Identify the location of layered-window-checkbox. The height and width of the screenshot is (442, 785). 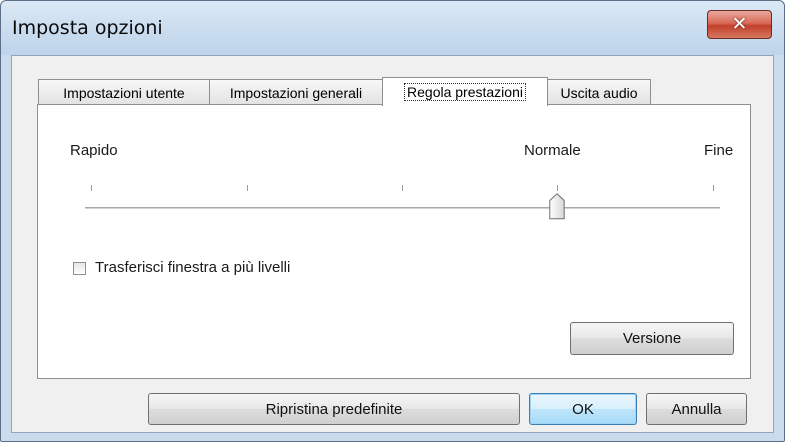
(79, 268).